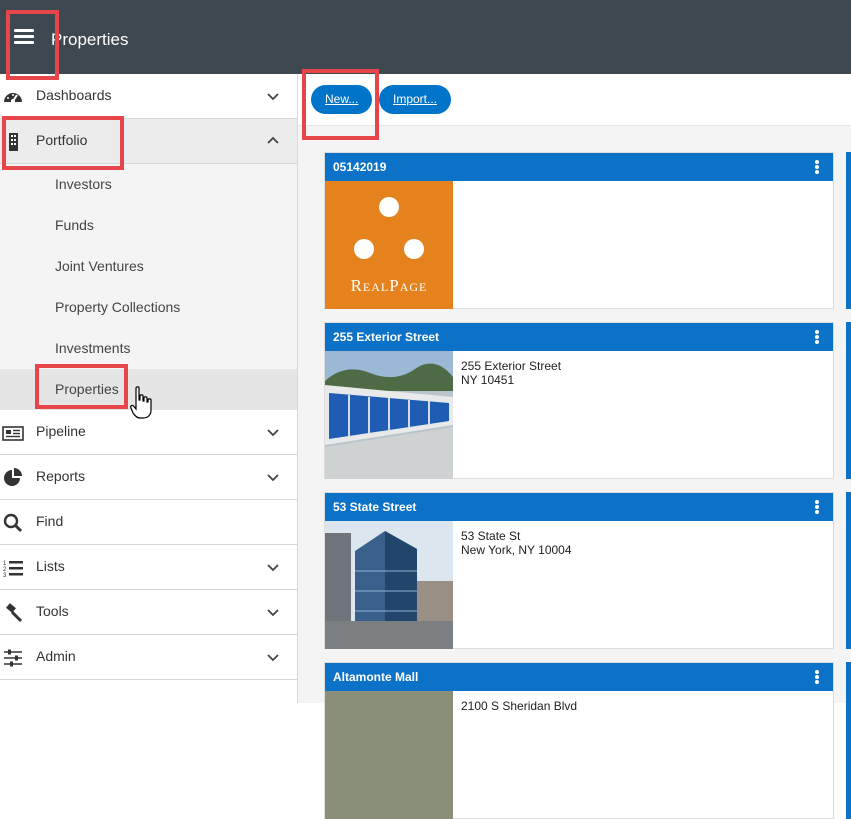 This screenshot has height=819, width=851. What do you see at coordinates (148, 522) in the screenshot?
I see `sidebar-item-find: Find` at bounding box center [148, 522].